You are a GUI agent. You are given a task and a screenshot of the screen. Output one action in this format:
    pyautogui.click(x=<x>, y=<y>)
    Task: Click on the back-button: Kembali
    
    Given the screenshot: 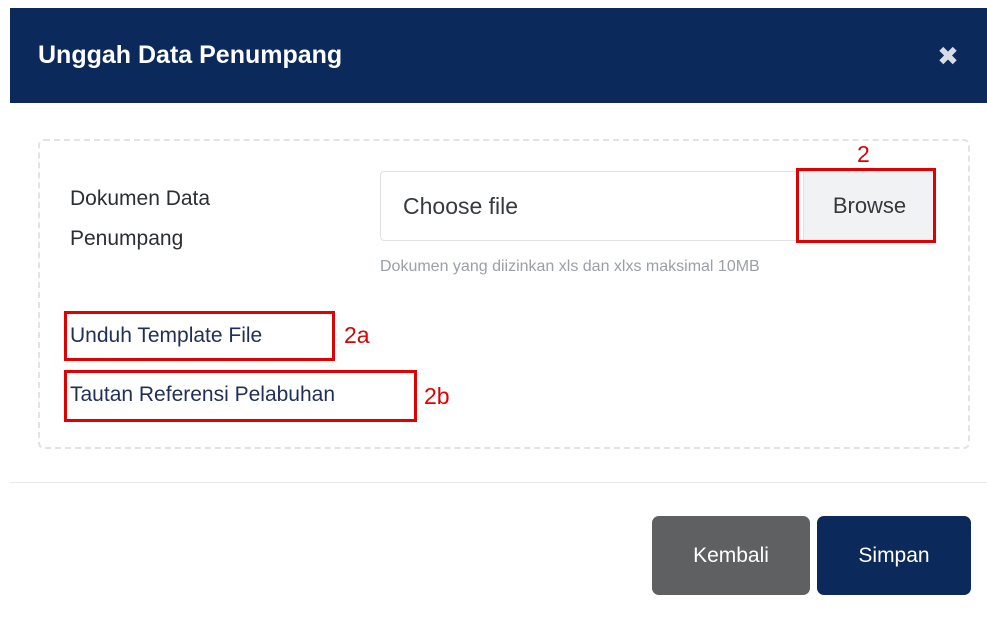 What is the action you would take?
    pyautogui.click(x=731, y=555)
    